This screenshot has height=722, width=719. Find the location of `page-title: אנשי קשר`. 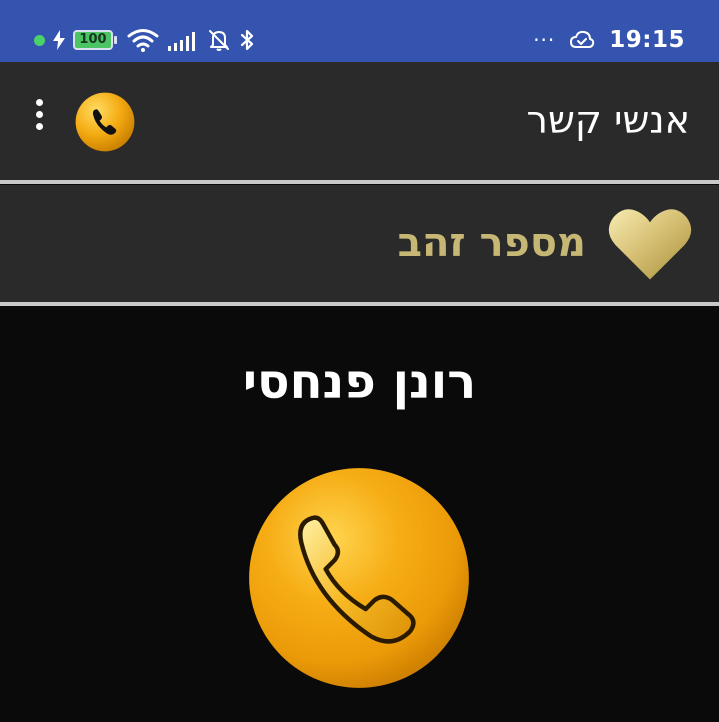

page-title: אנשי קשר is located at coordinates (608, 120).